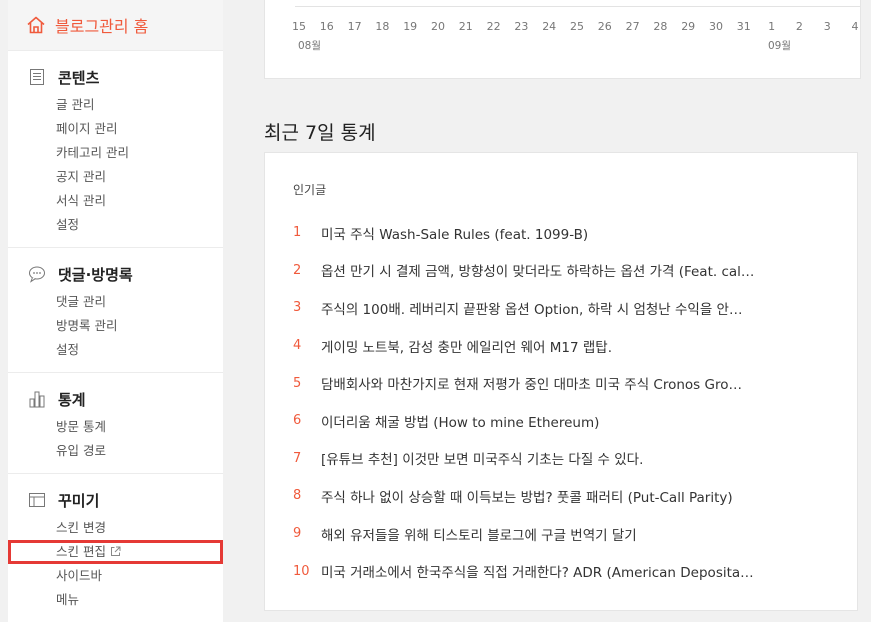  What do you see at coordinates (454, 233) in the screenshot?
I see `post-title-link: 미국 주식 Wash-Sale Rules (feat. 1099-B)` at bounding box center [454, 233].